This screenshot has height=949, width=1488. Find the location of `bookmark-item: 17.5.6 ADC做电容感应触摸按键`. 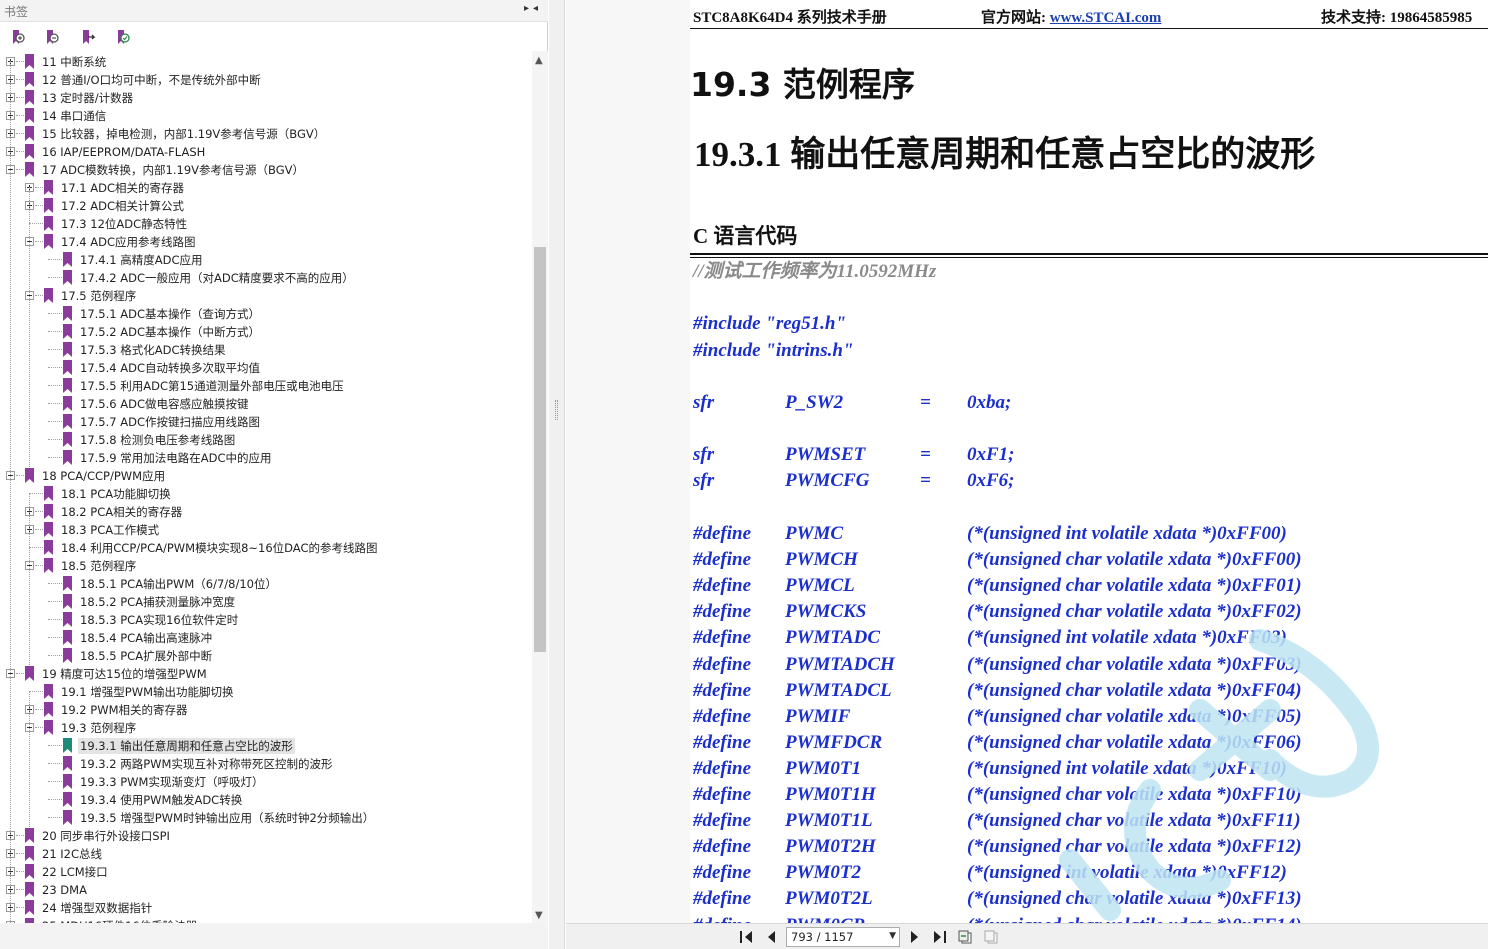

bookmark-item: 17.5.6 ADC做电容感应触摸按键 is located at coordinates (265, 404).